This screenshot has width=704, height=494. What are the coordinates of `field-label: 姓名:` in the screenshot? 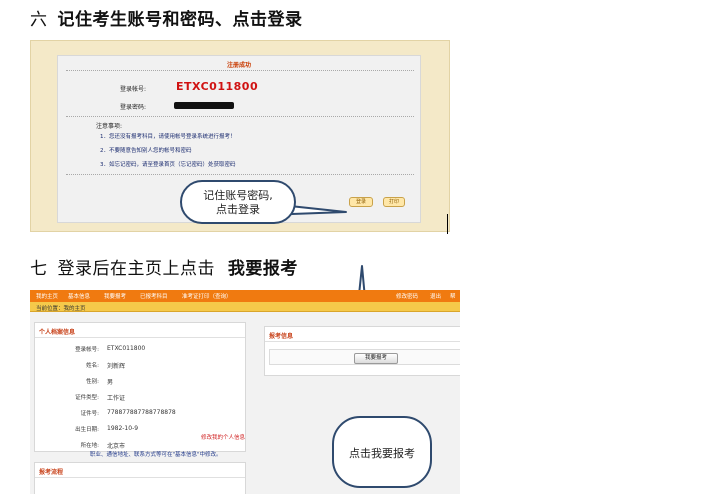 It's located at (92, 366).